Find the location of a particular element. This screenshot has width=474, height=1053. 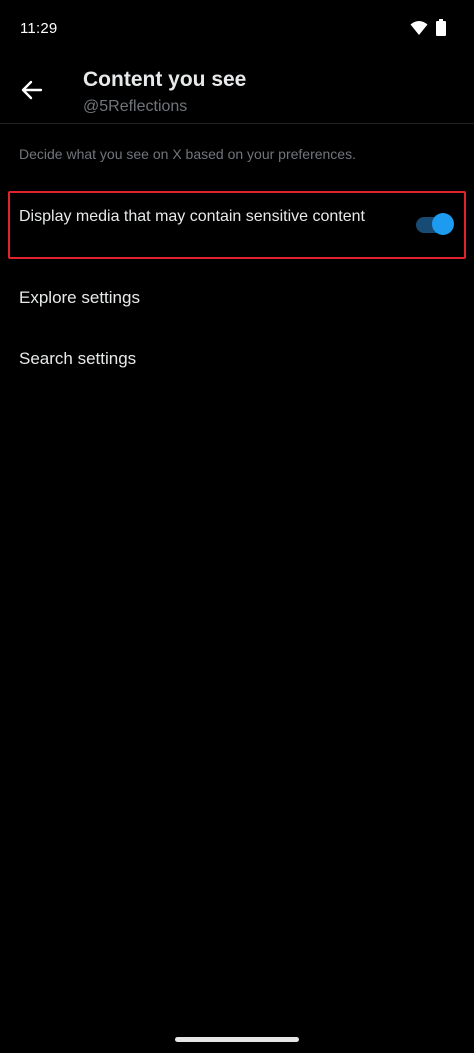

header: Content you see @5Reflections is located at coordinates (237, 92).